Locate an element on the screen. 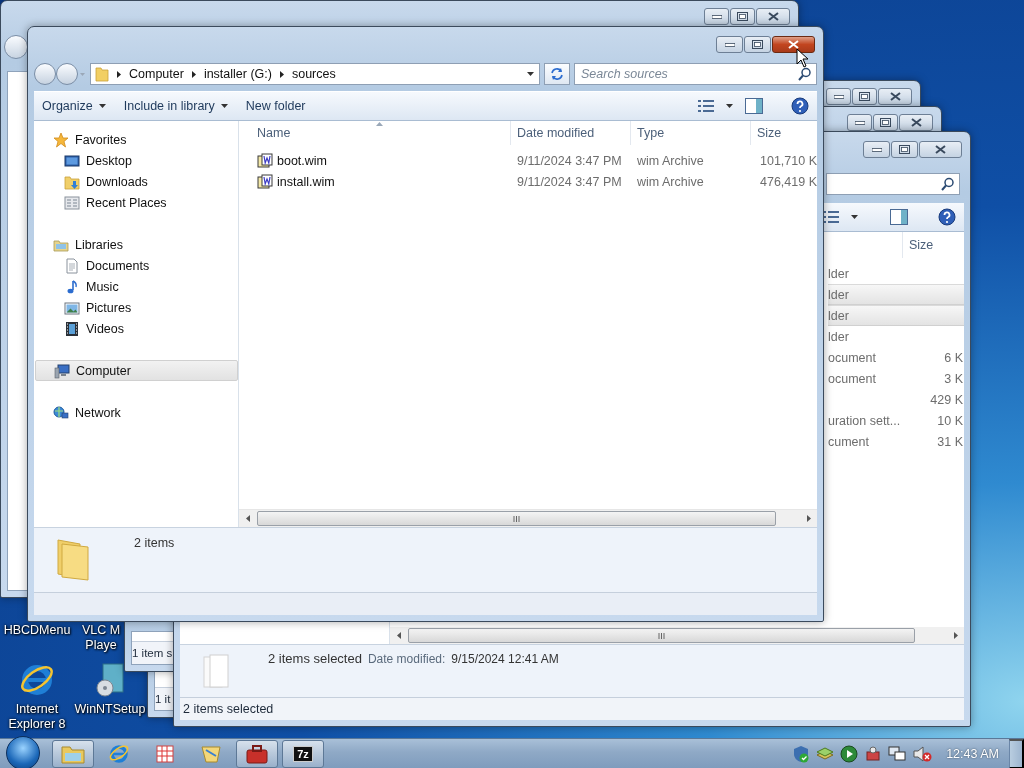 This screenshot has width=1024, height=768. toolbar-button: Organize is located at coordinates (74, 106).